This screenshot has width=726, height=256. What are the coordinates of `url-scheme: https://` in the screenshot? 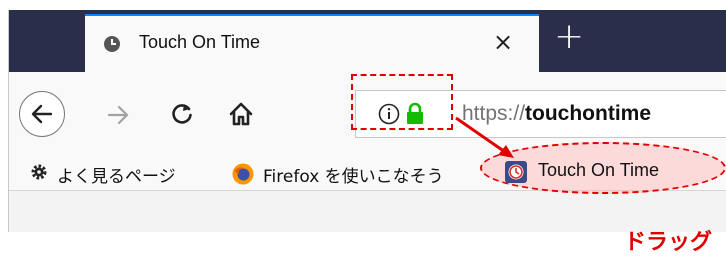 It's located at (494, 113).